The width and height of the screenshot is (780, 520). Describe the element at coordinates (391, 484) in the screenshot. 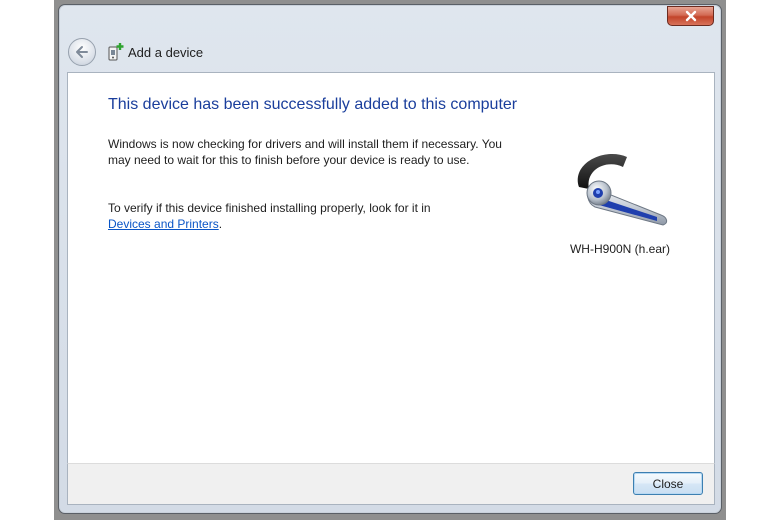

I see `button-bar` at that location.